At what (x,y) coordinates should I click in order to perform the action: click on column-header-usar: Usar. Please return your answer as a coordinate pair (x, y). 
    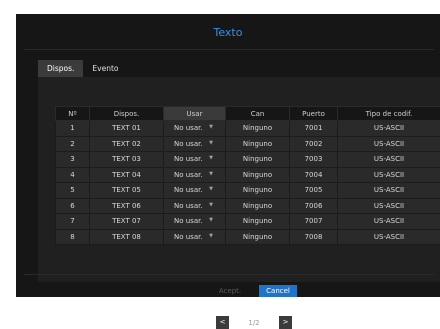
    Looking at the image, I should click on (195, 114).